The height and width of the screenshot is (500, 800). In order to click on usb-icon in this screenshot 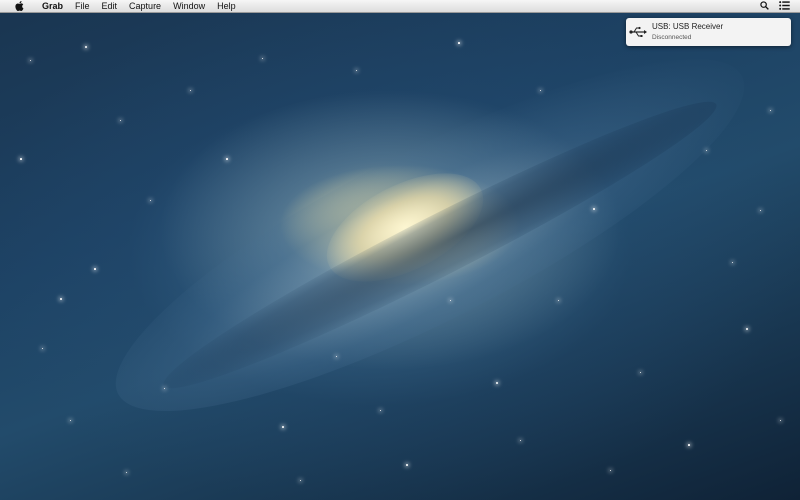, I will do `click(638, 32)`.